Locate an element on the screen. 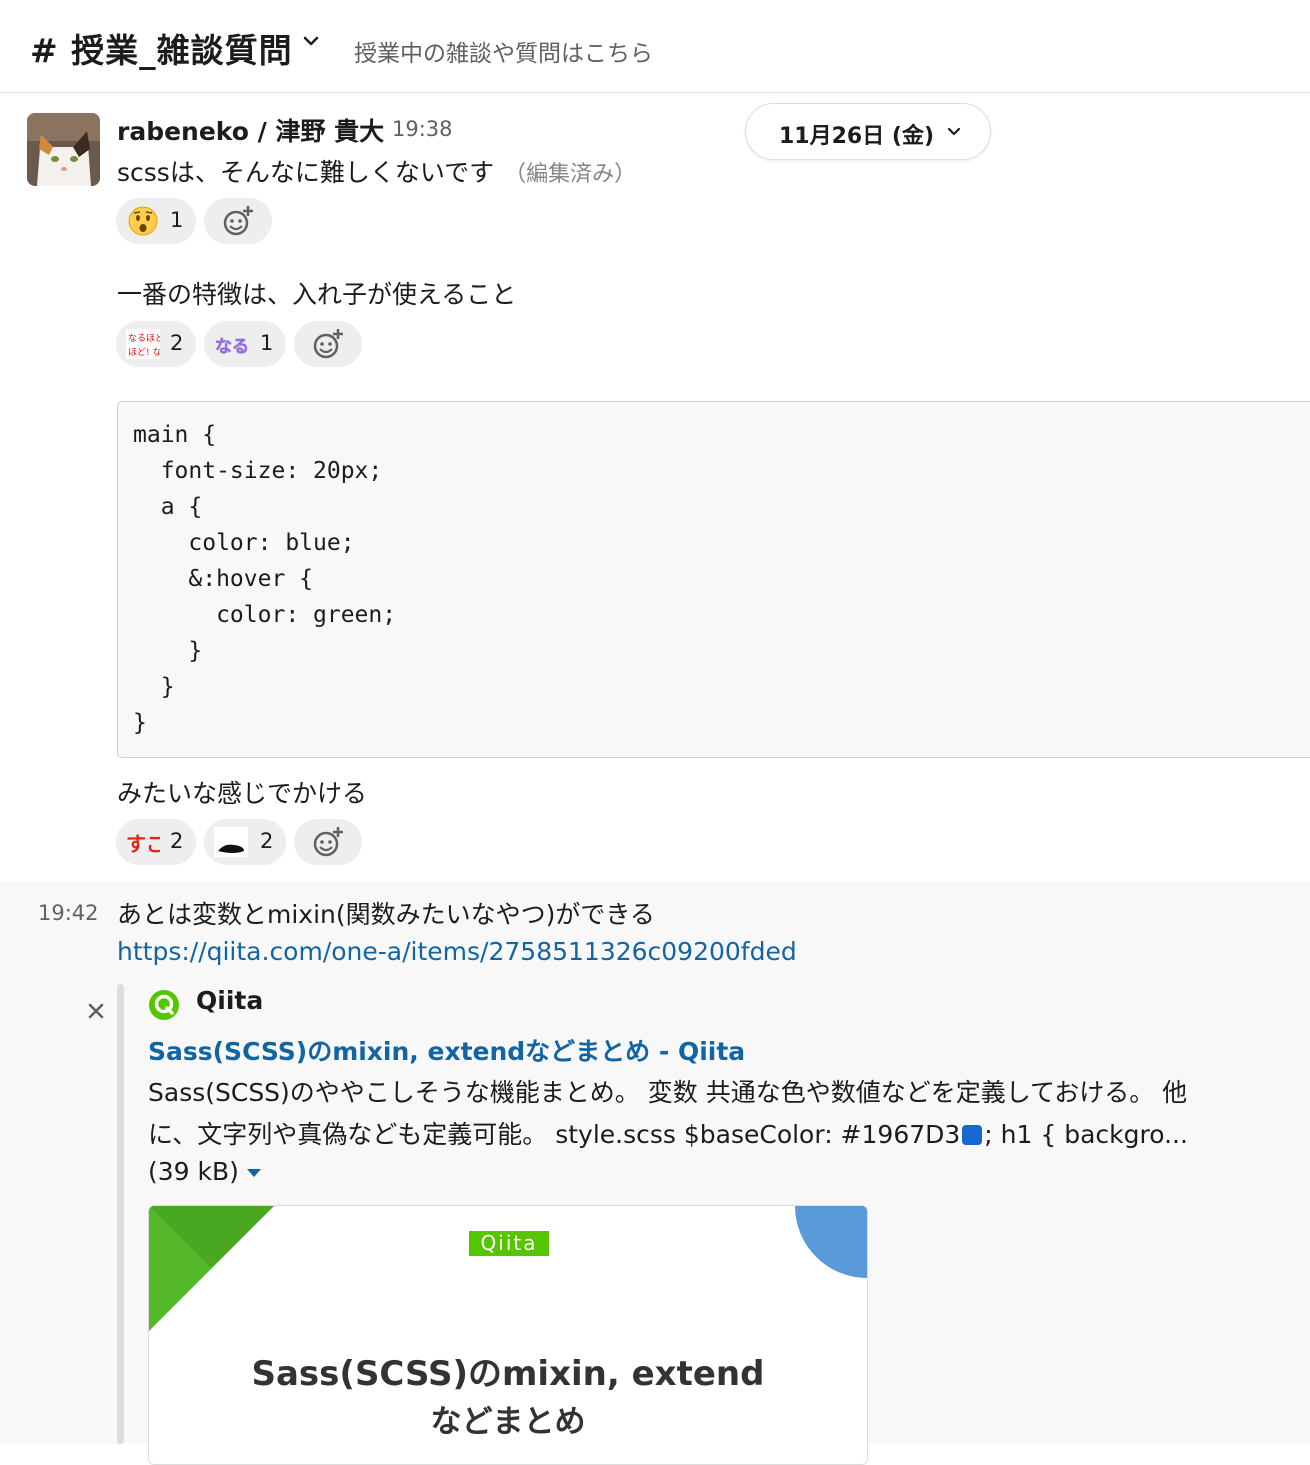 This screenshot has width=1310, height=1465. preview-logo-text: Qiita is located at coordinates (509, 1243).